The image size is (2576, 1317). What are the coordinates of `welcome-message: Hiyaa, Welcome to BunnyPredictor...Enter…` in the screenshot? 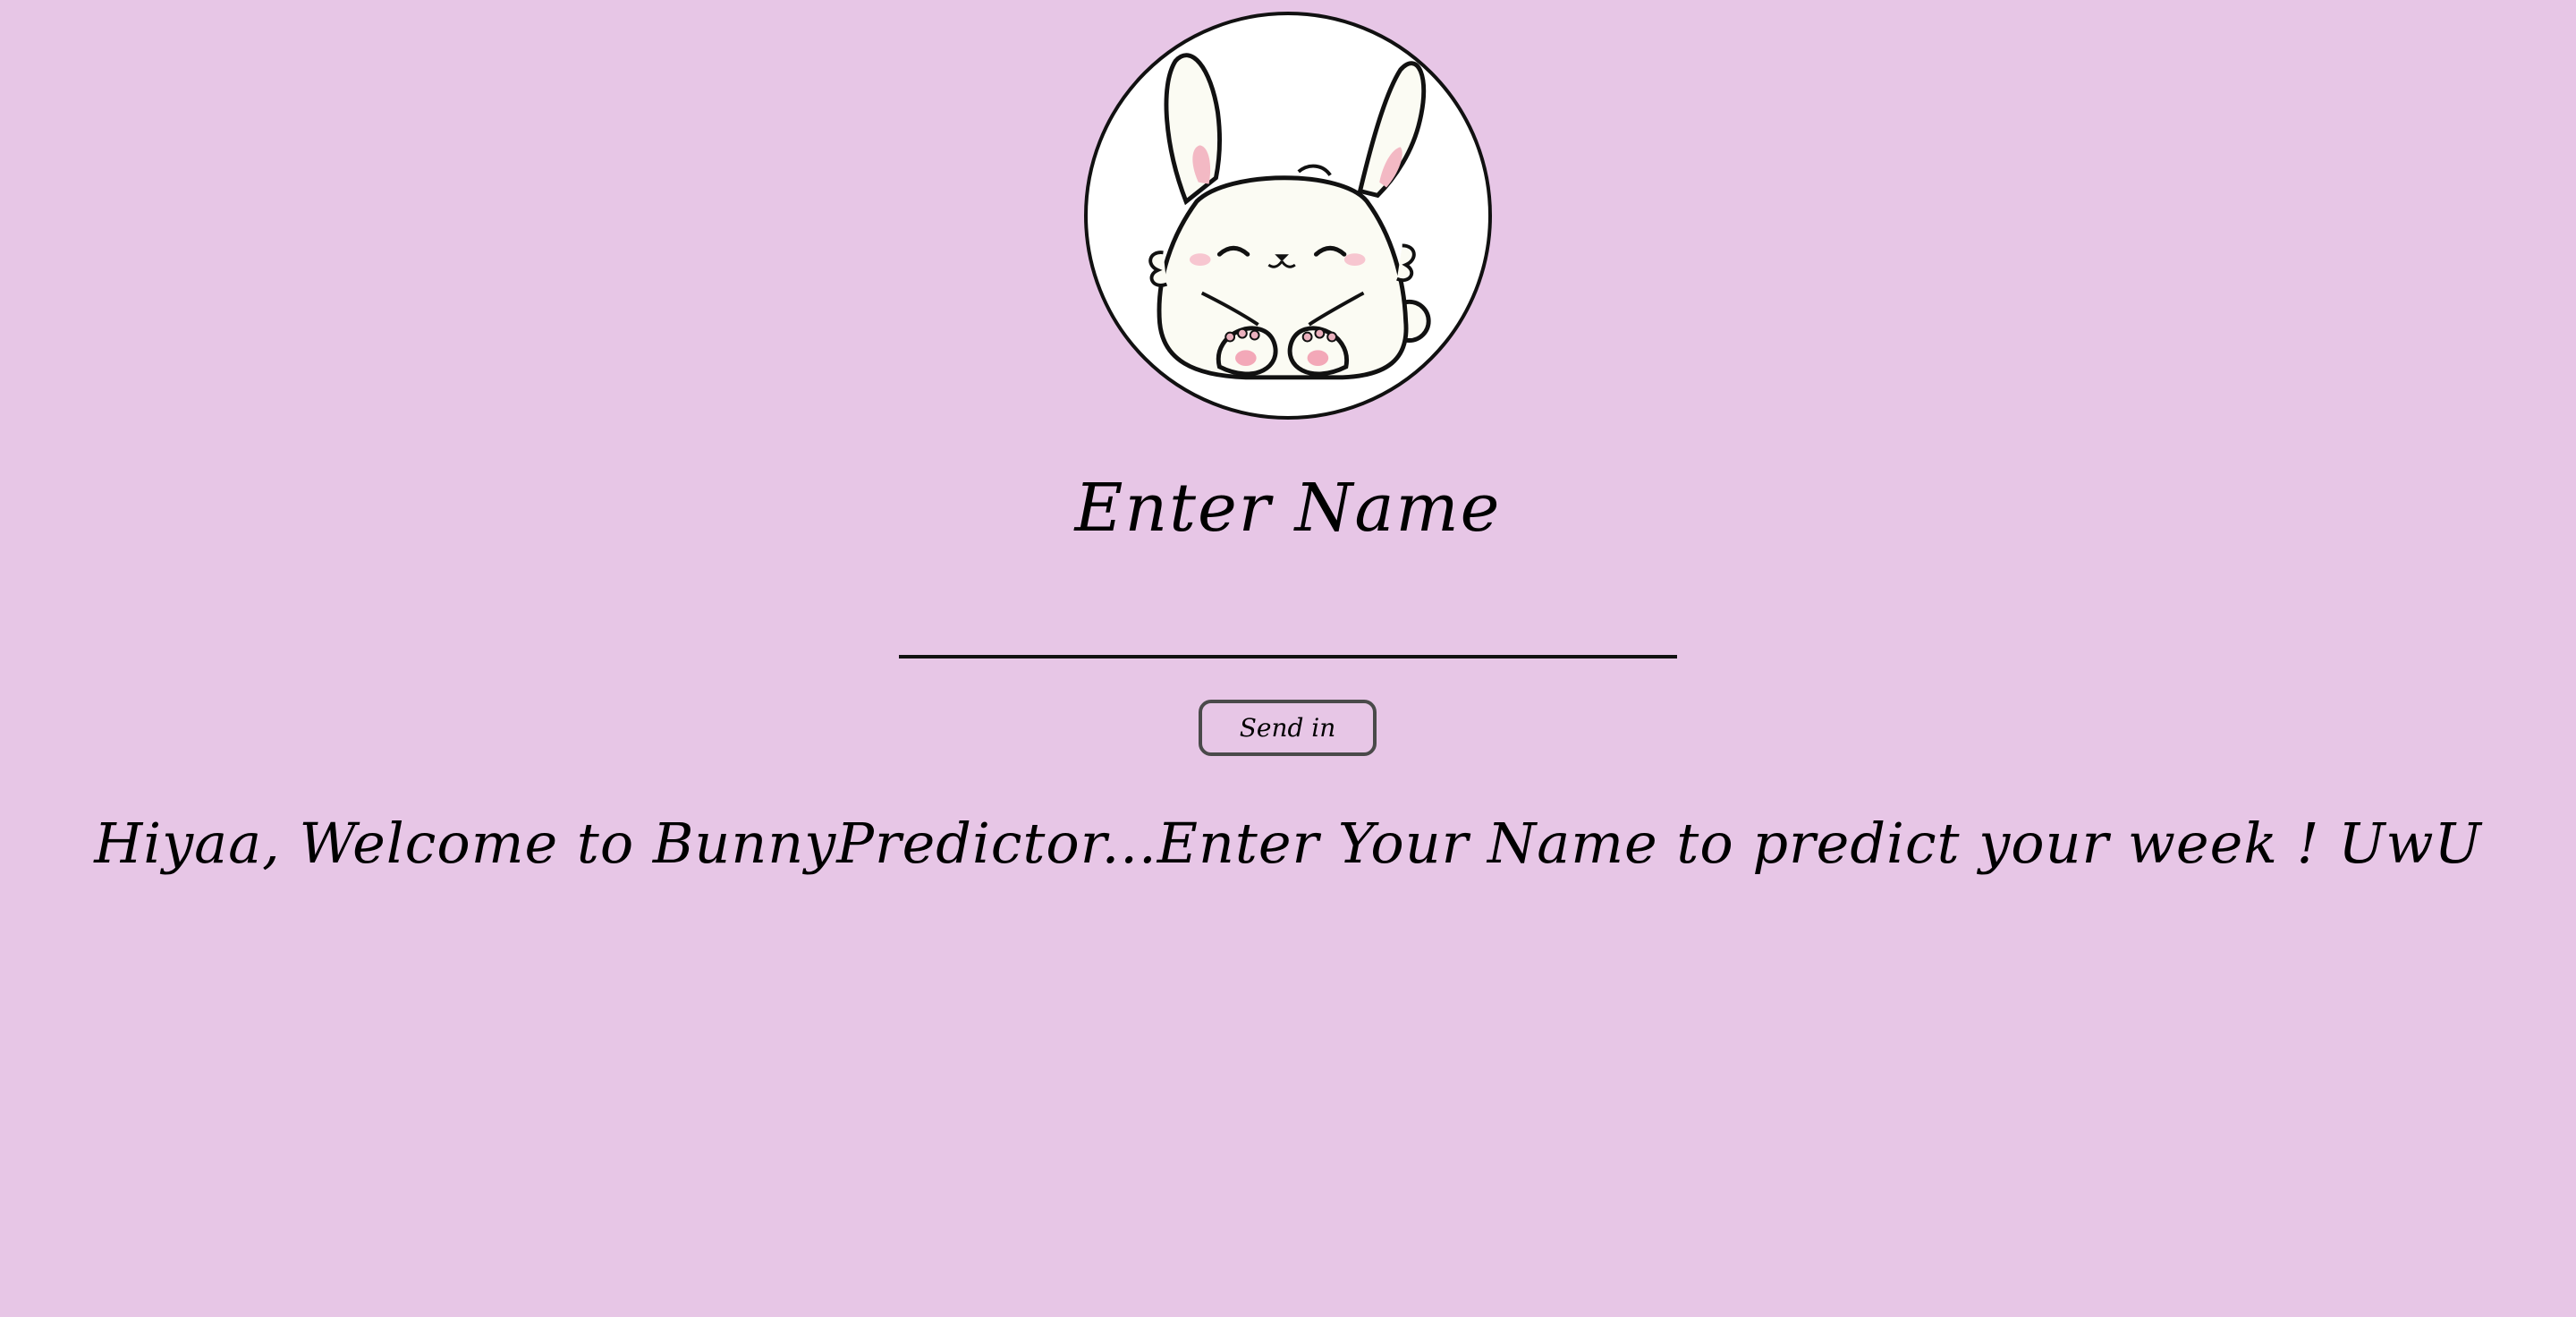 It's located at (1288, 843).